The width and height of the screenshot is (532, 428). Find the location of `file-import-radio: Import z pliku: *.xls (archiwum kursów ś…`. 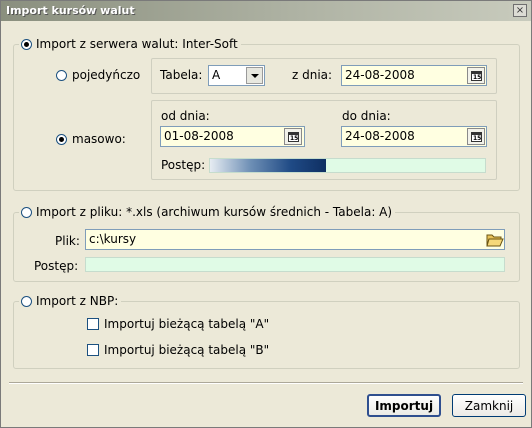

file-import-radio: Import z pliku: *.xls (archiwum kursów ś… is located at coordinates (207, 212).